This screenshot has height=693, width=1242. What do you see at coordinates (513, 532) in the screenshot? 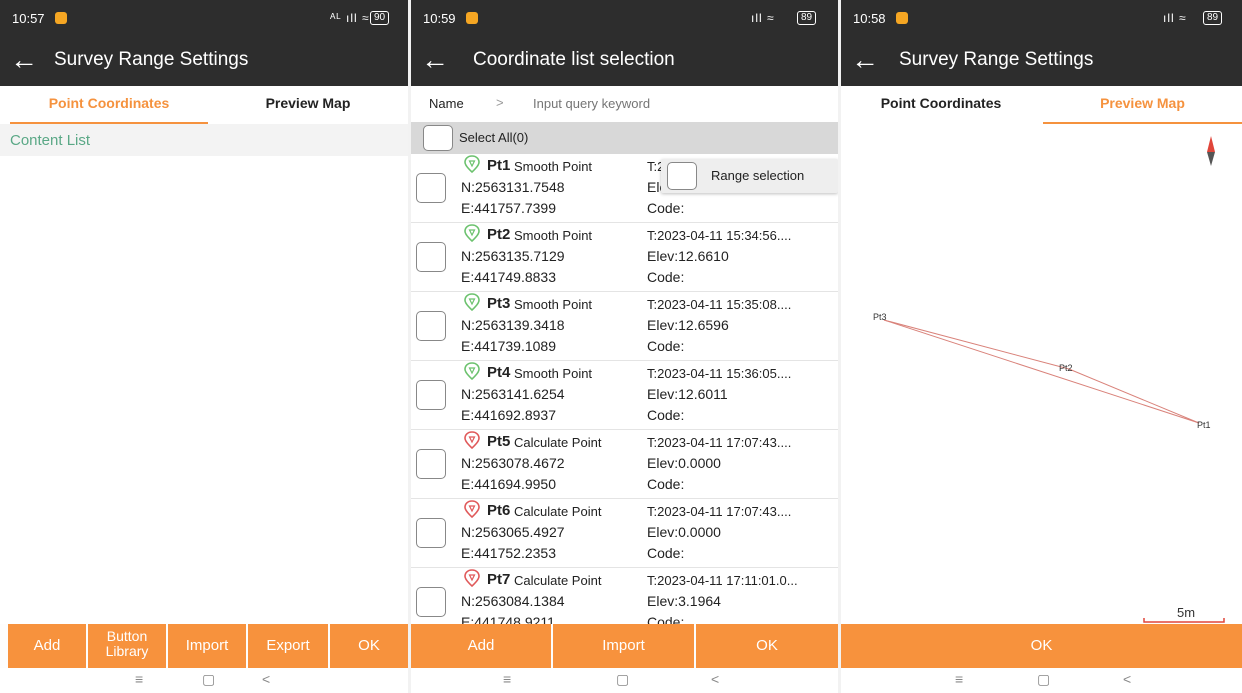
I see `northing-value: N:2563065.4927` at bounding box center [513, 532].